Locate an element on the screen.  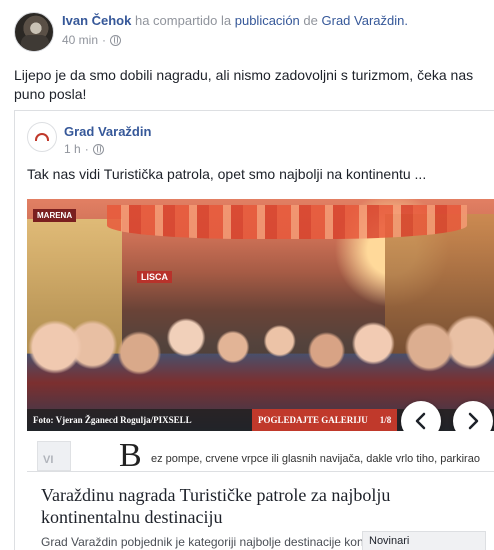
shop-sign-left: MARENA is located at coordinates (55, 215).